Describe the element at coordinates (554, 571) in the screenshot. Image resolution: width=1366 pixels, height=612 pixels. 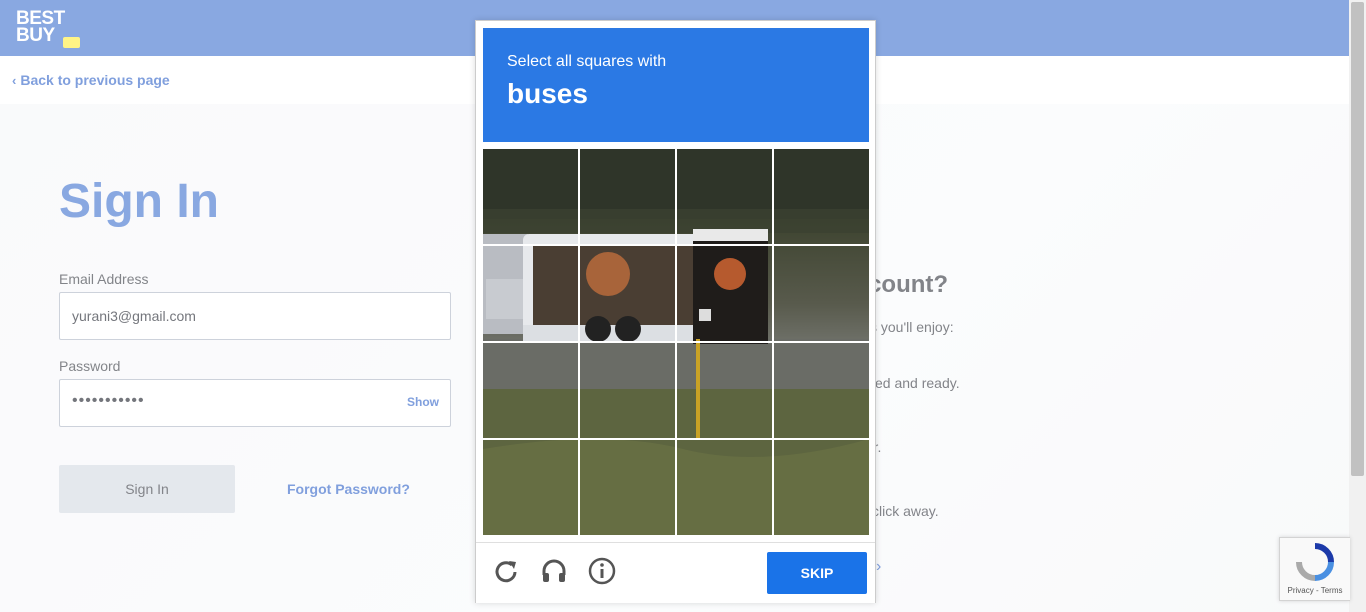
I see `audio-icon` at that location.